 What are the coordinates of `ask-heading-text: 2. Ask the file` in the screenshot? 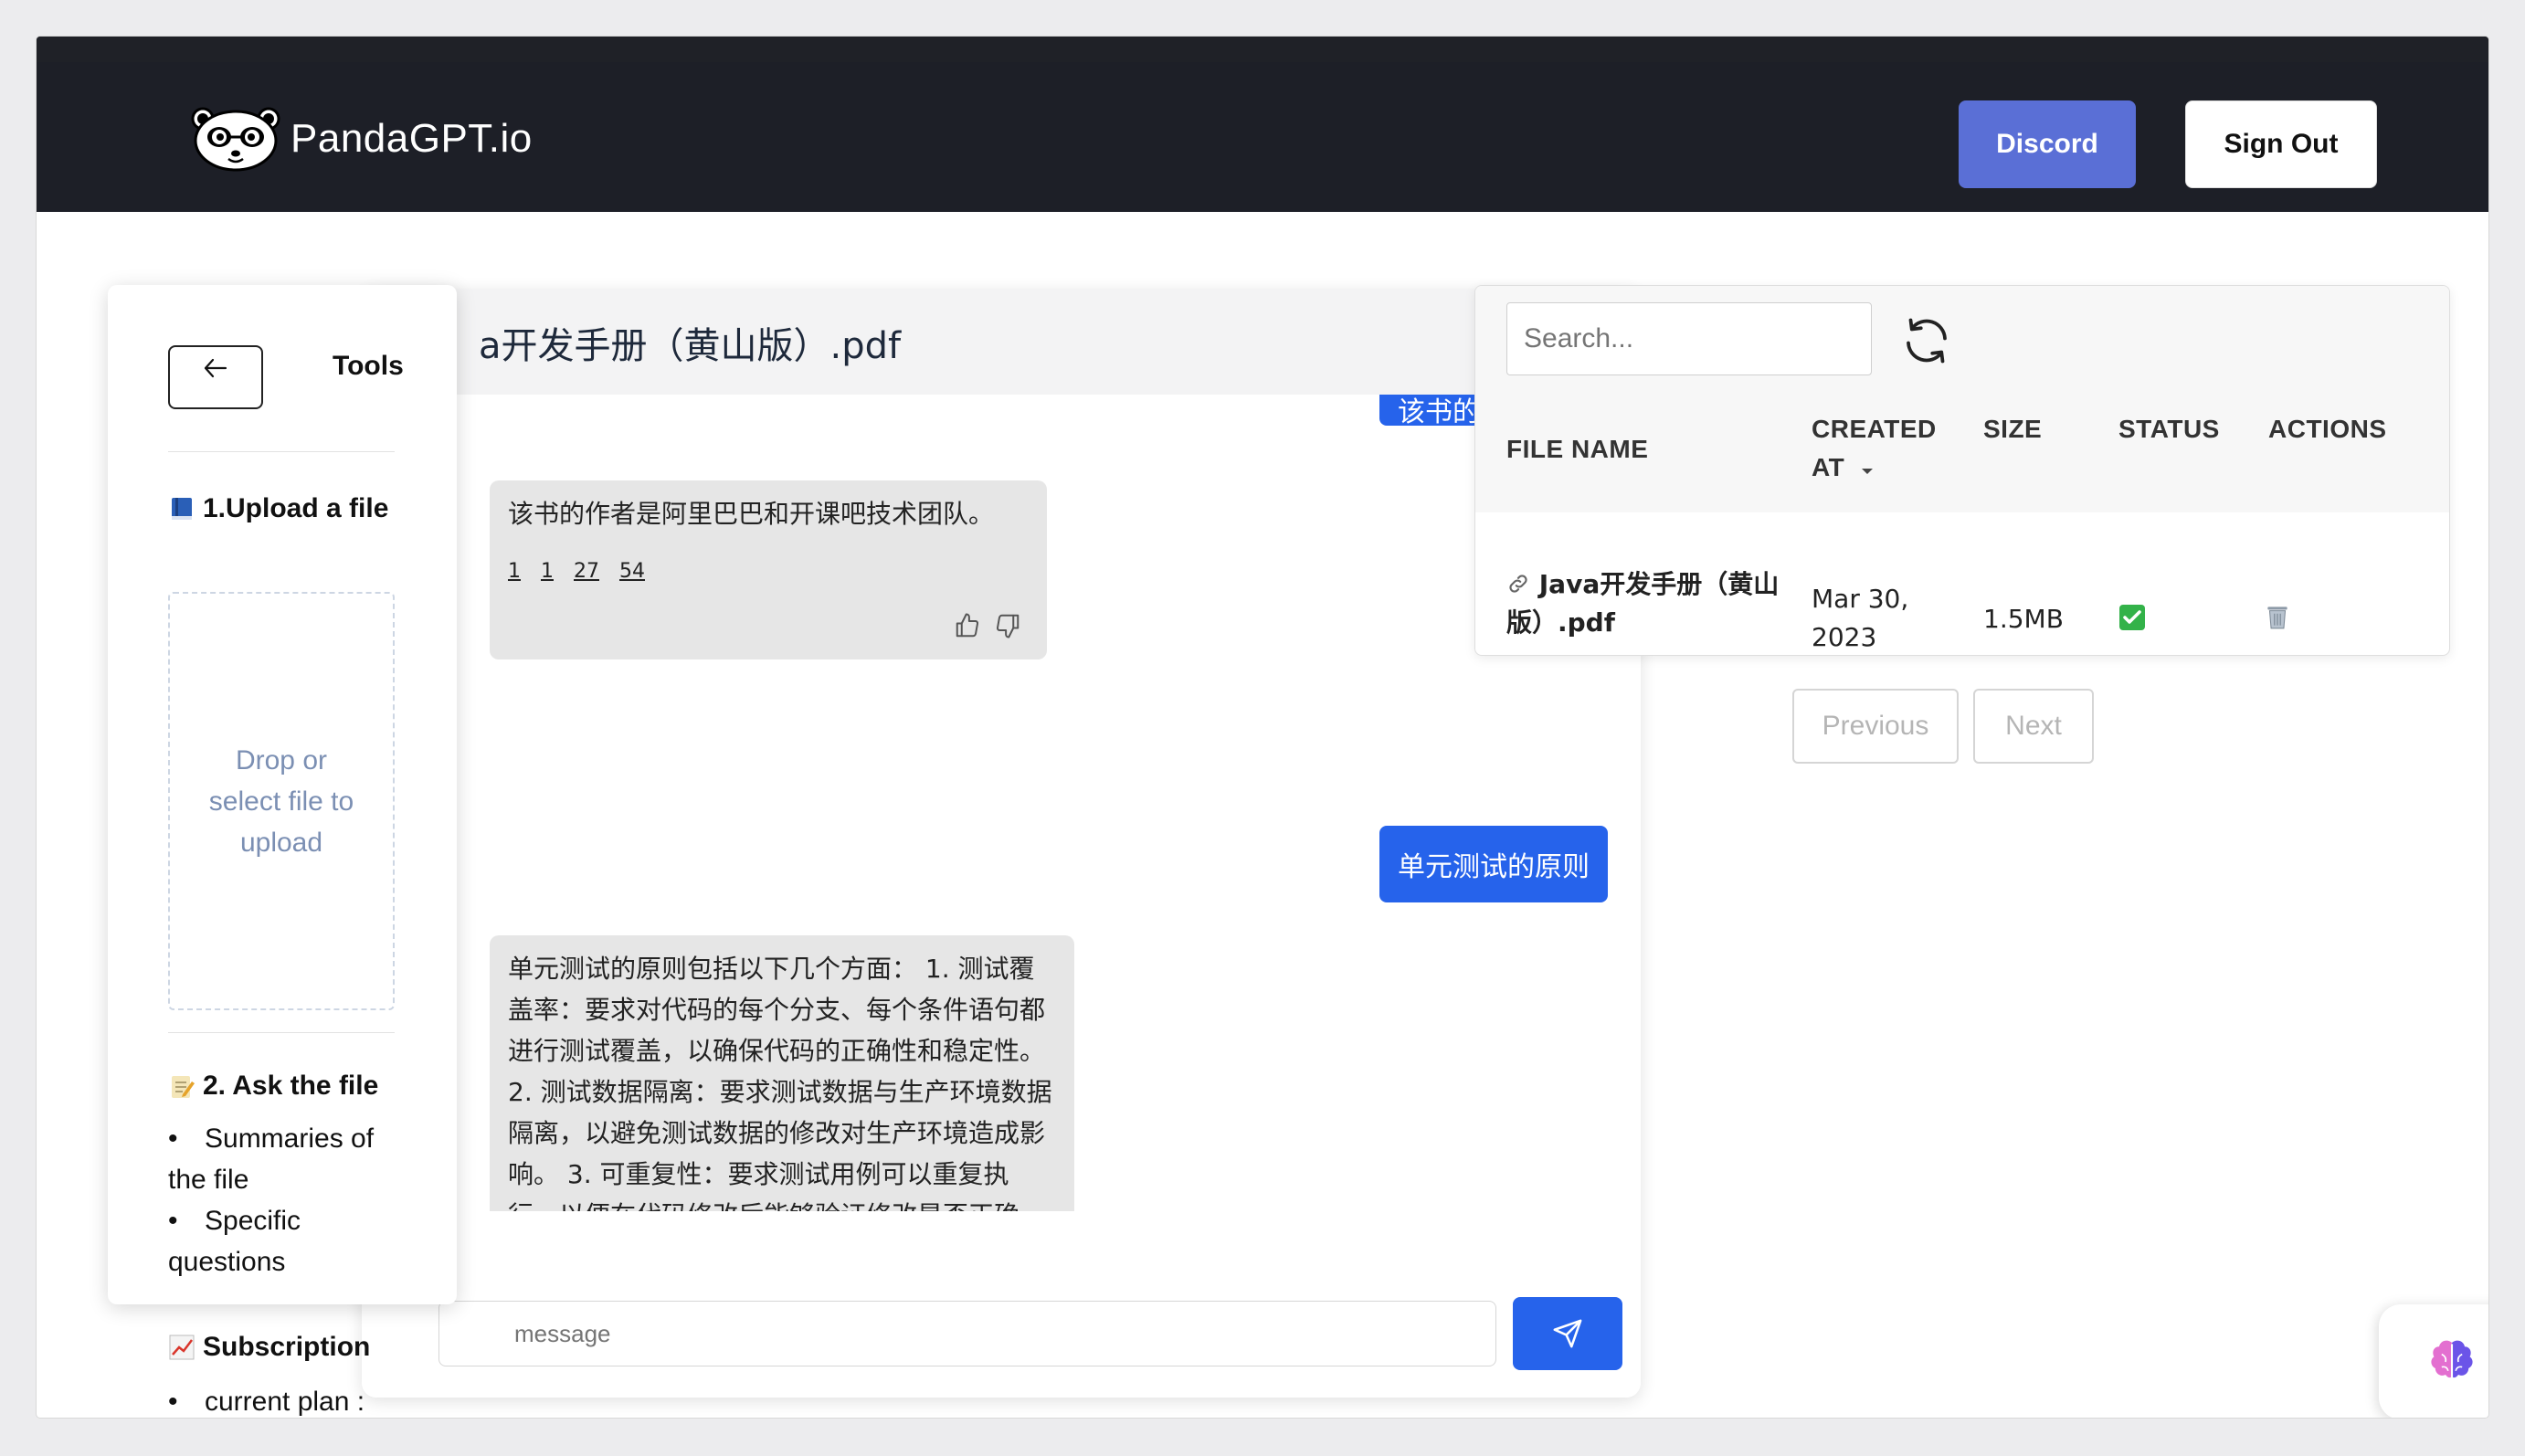 It's located at (291, 1086).